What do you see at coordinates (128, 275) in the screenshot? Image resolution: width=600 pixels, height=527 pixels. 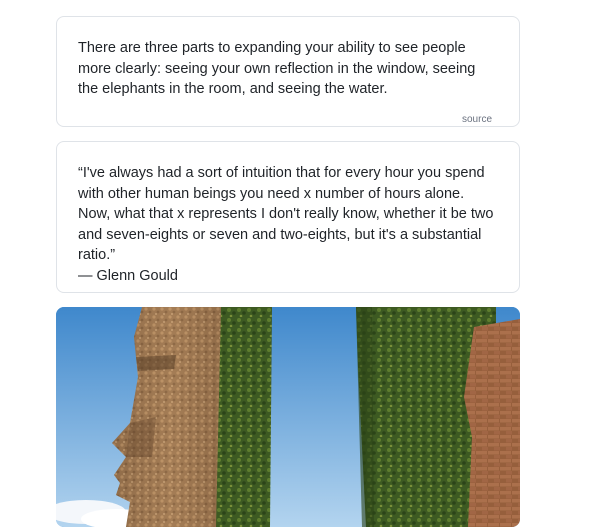 I see `quote-attribution: — Glenn Gould` at bounding box center [128, 275].